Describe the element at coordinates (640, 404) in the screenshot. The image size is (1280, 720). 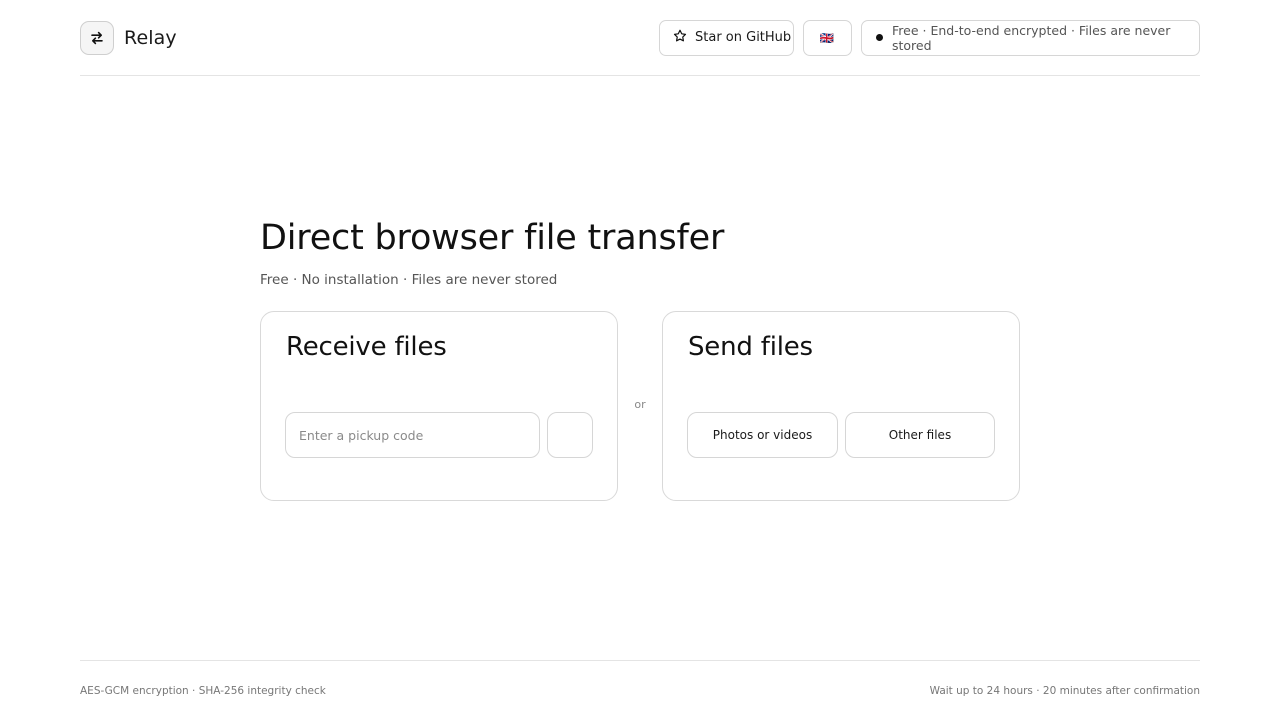
I see `or-separator: or` at that location.